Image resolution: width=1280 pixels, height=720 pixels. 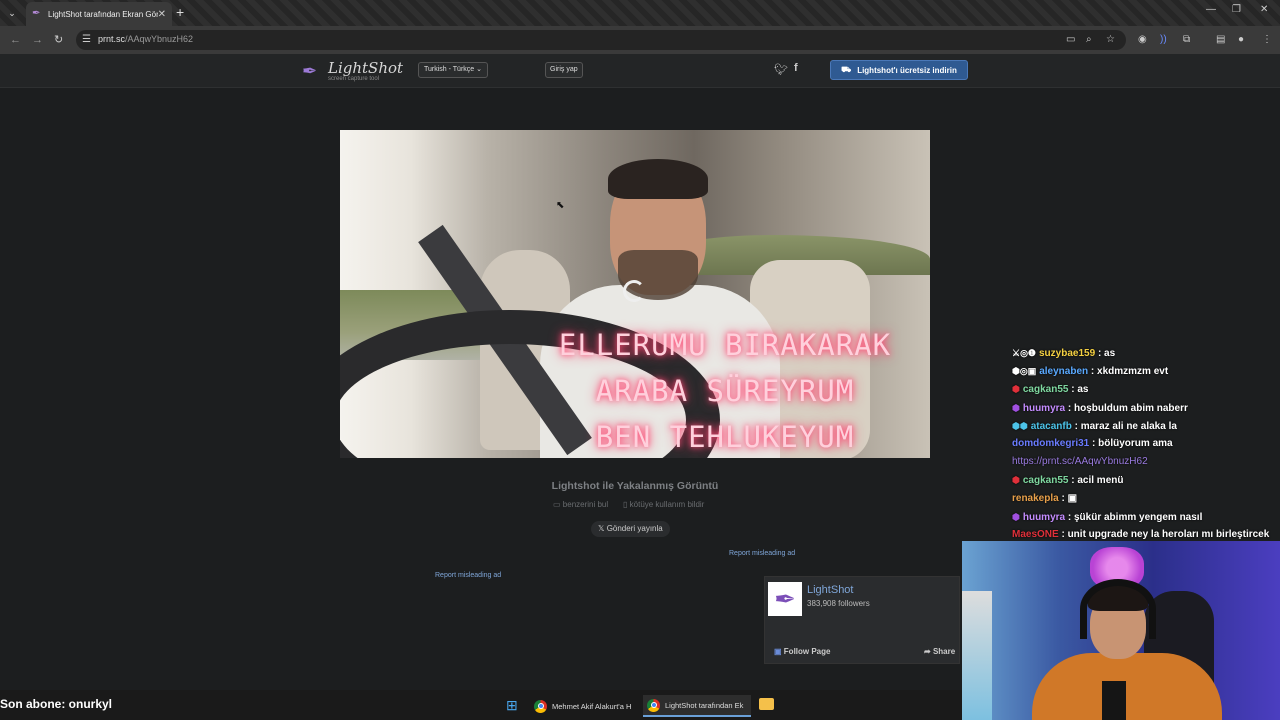 I want to click on cast-icon: ▭, so click(x=1070, y=39).